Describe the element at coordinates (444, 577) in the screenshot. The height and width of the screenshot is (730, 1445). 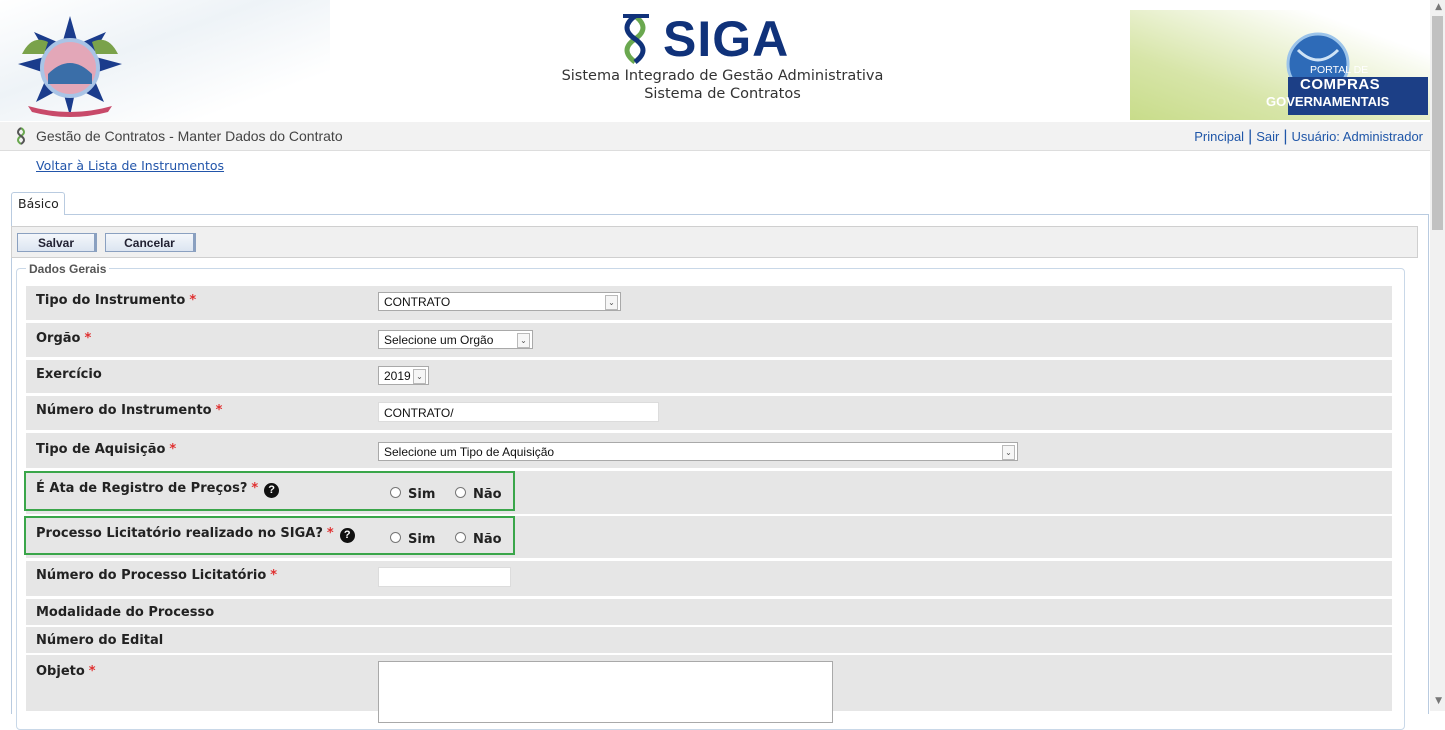
I see `numero-processo-input` at that location.